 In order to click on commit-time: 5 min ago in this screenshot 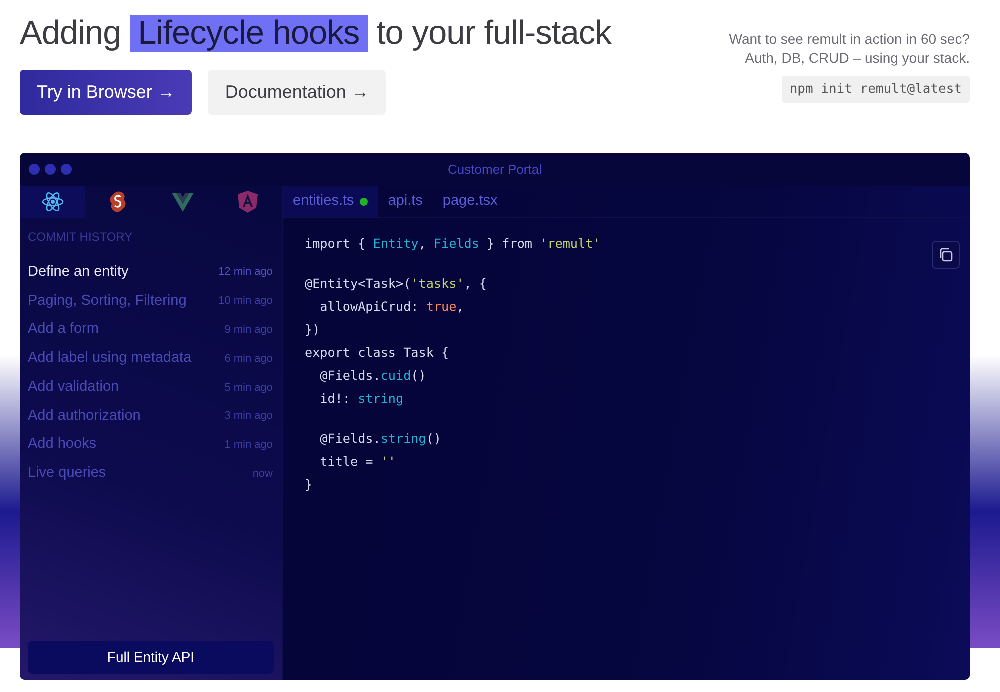, I will do `click(248, 388)`.